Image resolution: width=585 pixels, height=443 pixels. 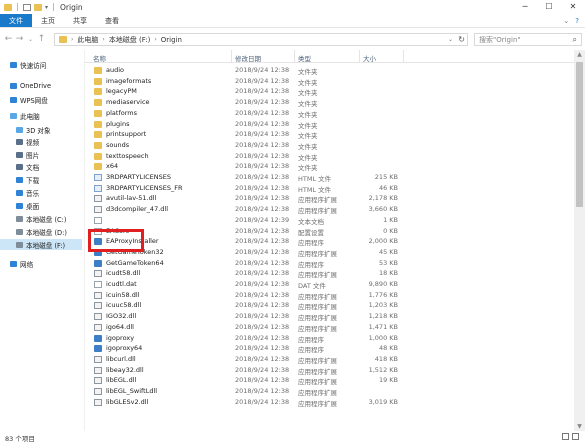 What do you see at coordinates (528, 39) in the screenshot?
I see `search-input: 搜索"Origin" ⌕` at bounding box center [528, 39].